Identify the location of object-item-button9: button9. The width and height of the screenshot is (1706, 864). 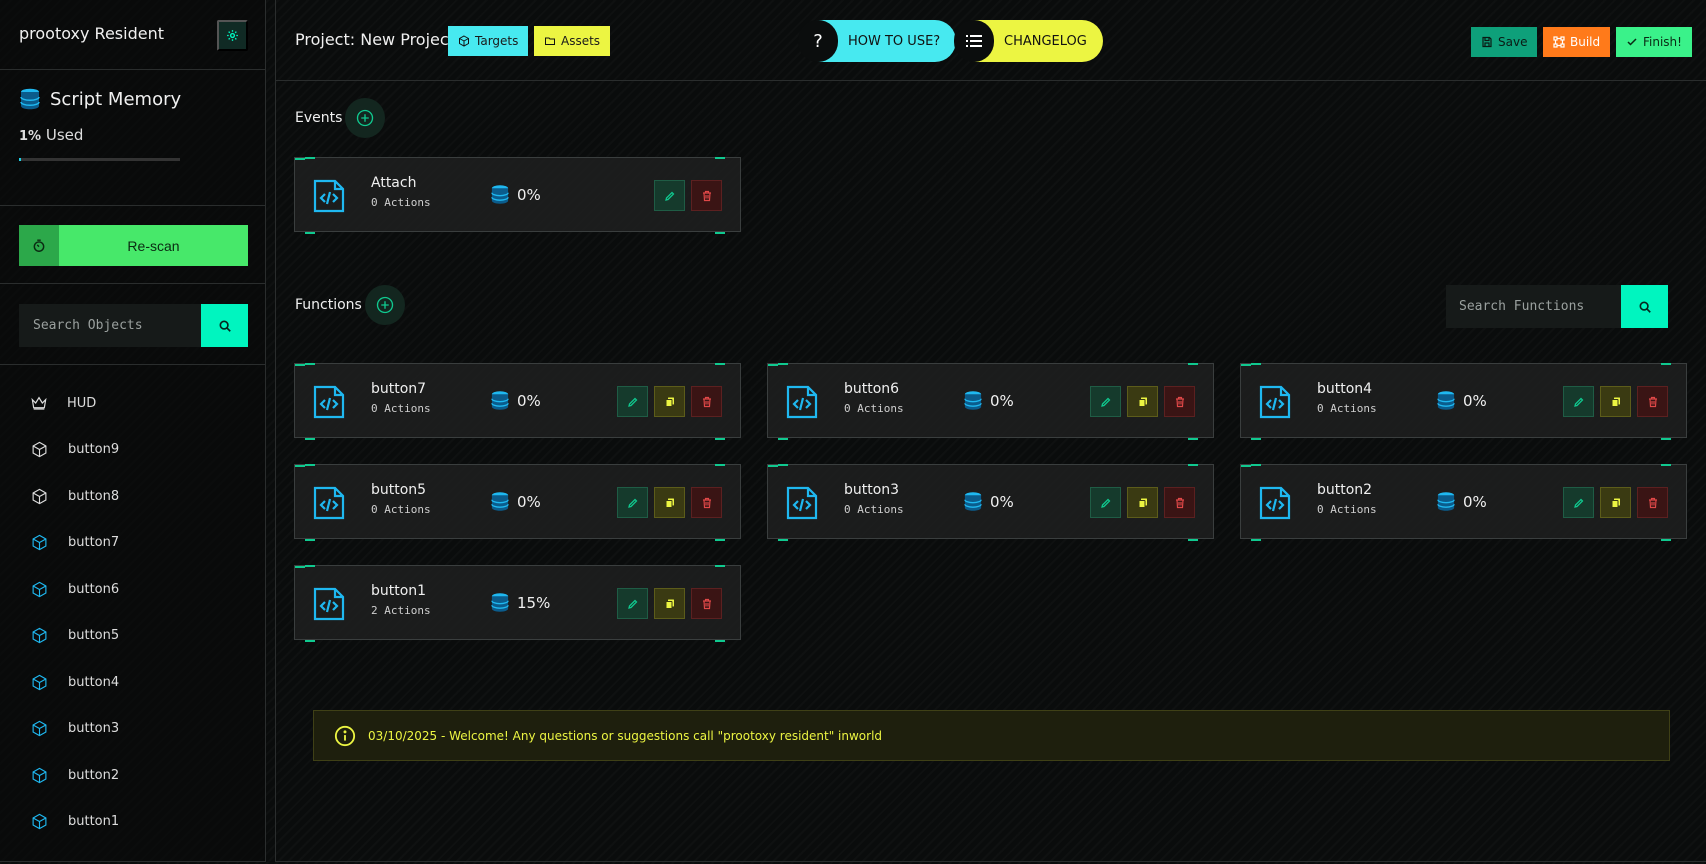
(132, 450).